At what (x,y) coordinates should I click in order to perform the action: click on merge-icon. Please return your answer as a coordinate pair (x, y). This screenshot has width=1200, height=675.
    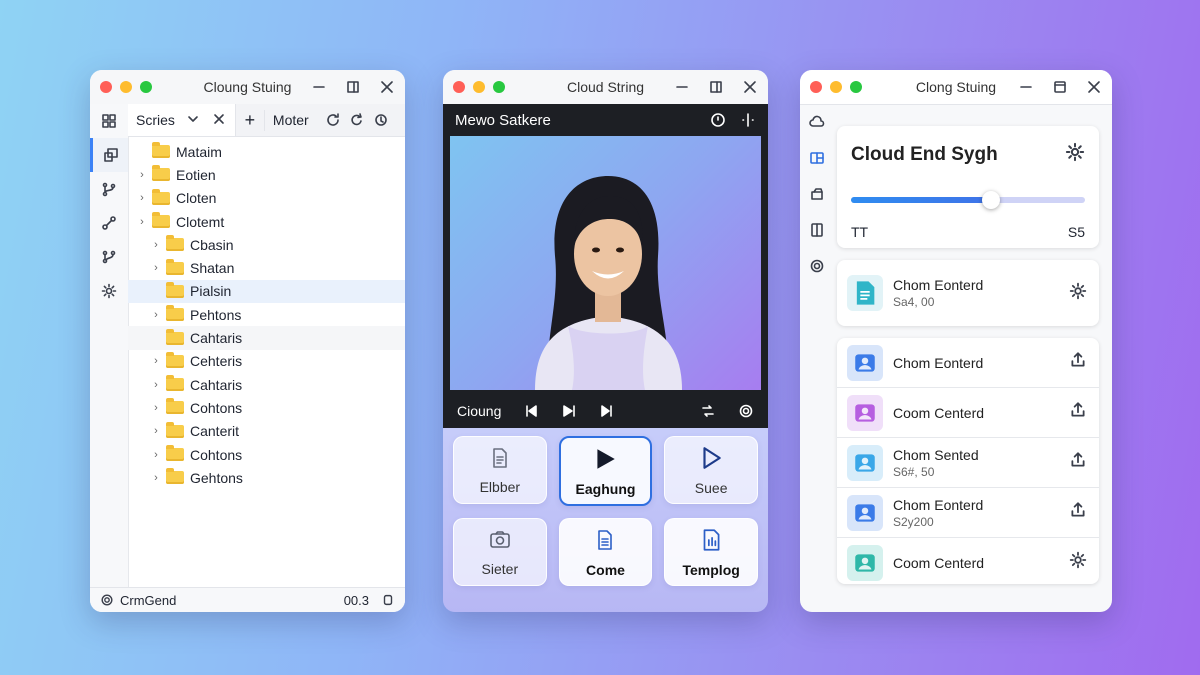
    Looking at the image, I should click on (109, 257).